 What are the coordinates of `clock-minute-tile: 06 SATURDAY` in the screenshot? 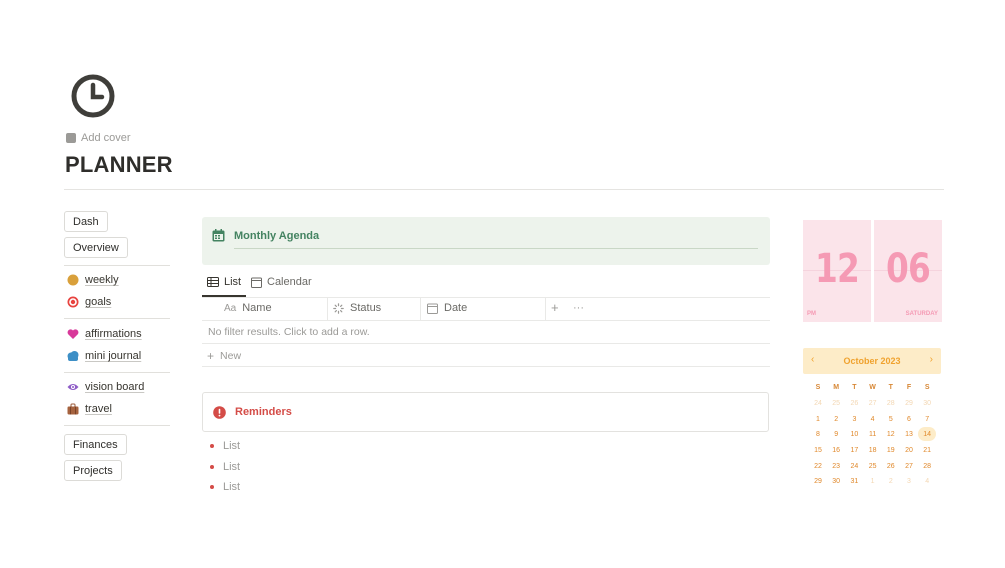 It's located at (908, 271).